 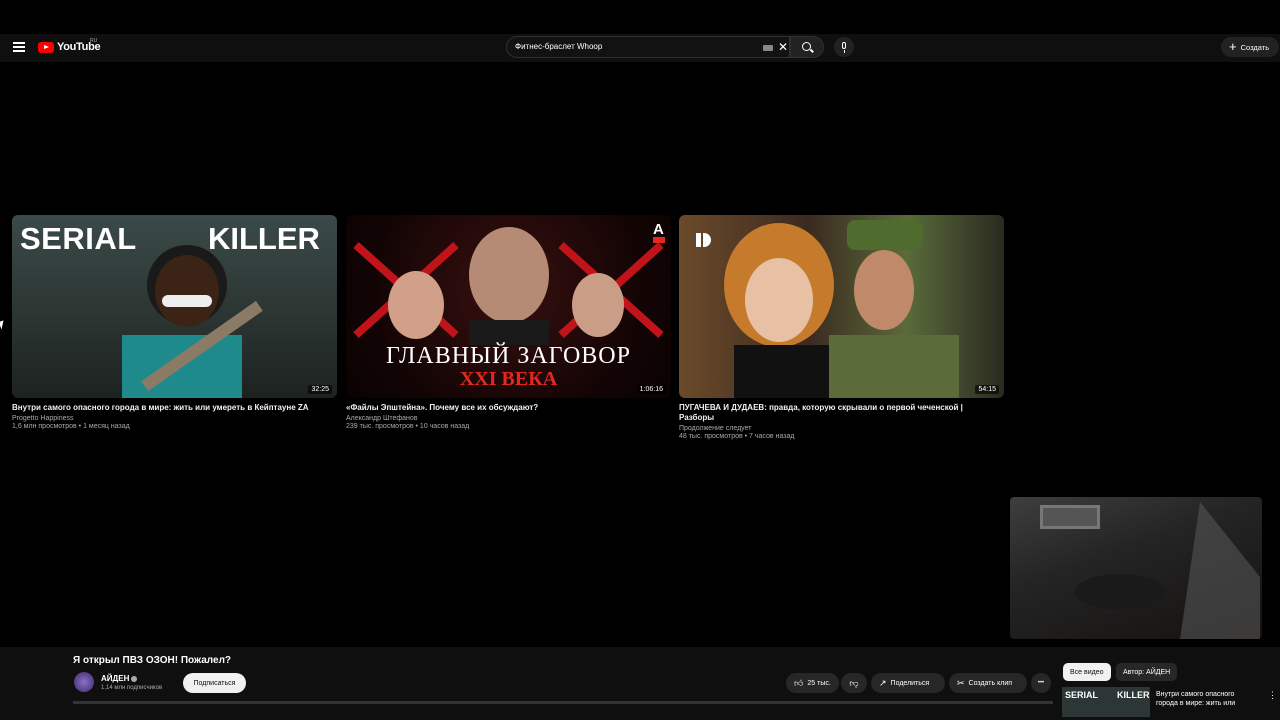 I want to click on thumbs-up-icon: 👍︎, so click(x=799, y=682).